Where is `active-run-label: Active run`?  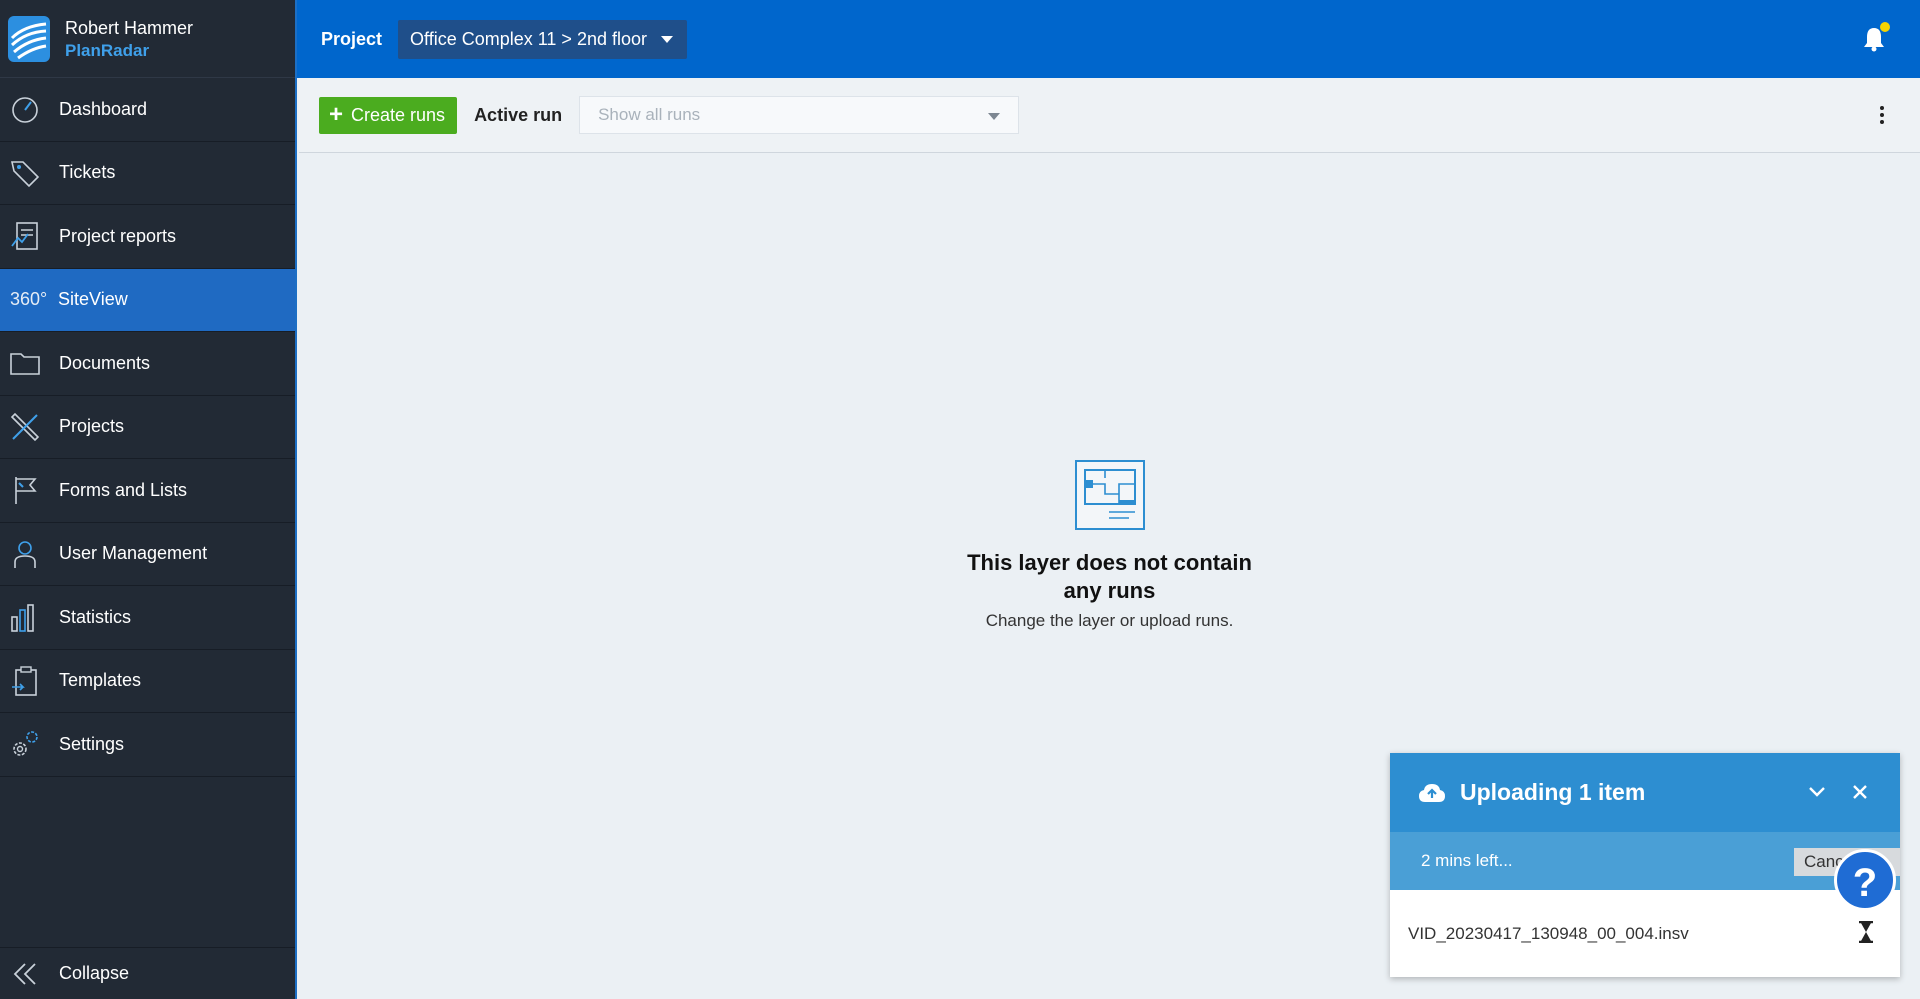
active-run-label: Active run is located at coordinates (518, 114).